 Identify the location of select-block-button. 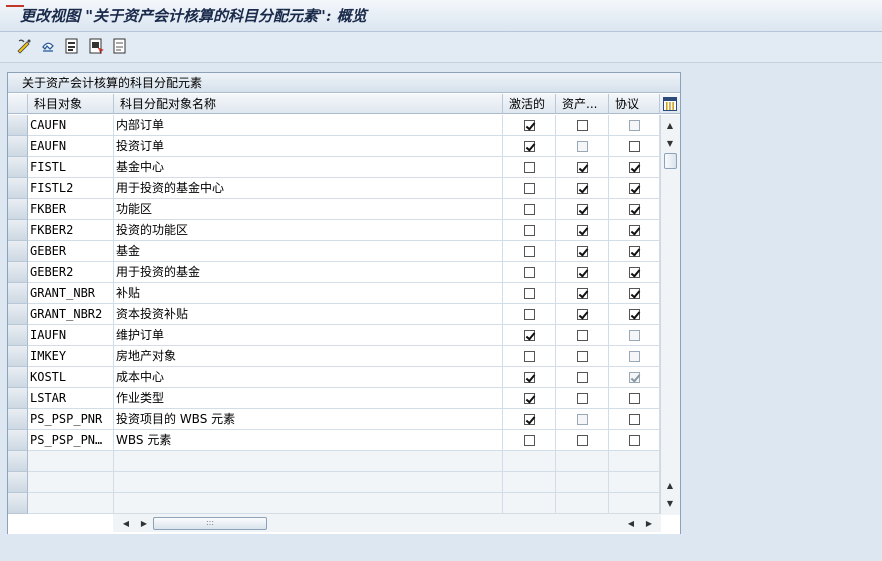
(96, 46).